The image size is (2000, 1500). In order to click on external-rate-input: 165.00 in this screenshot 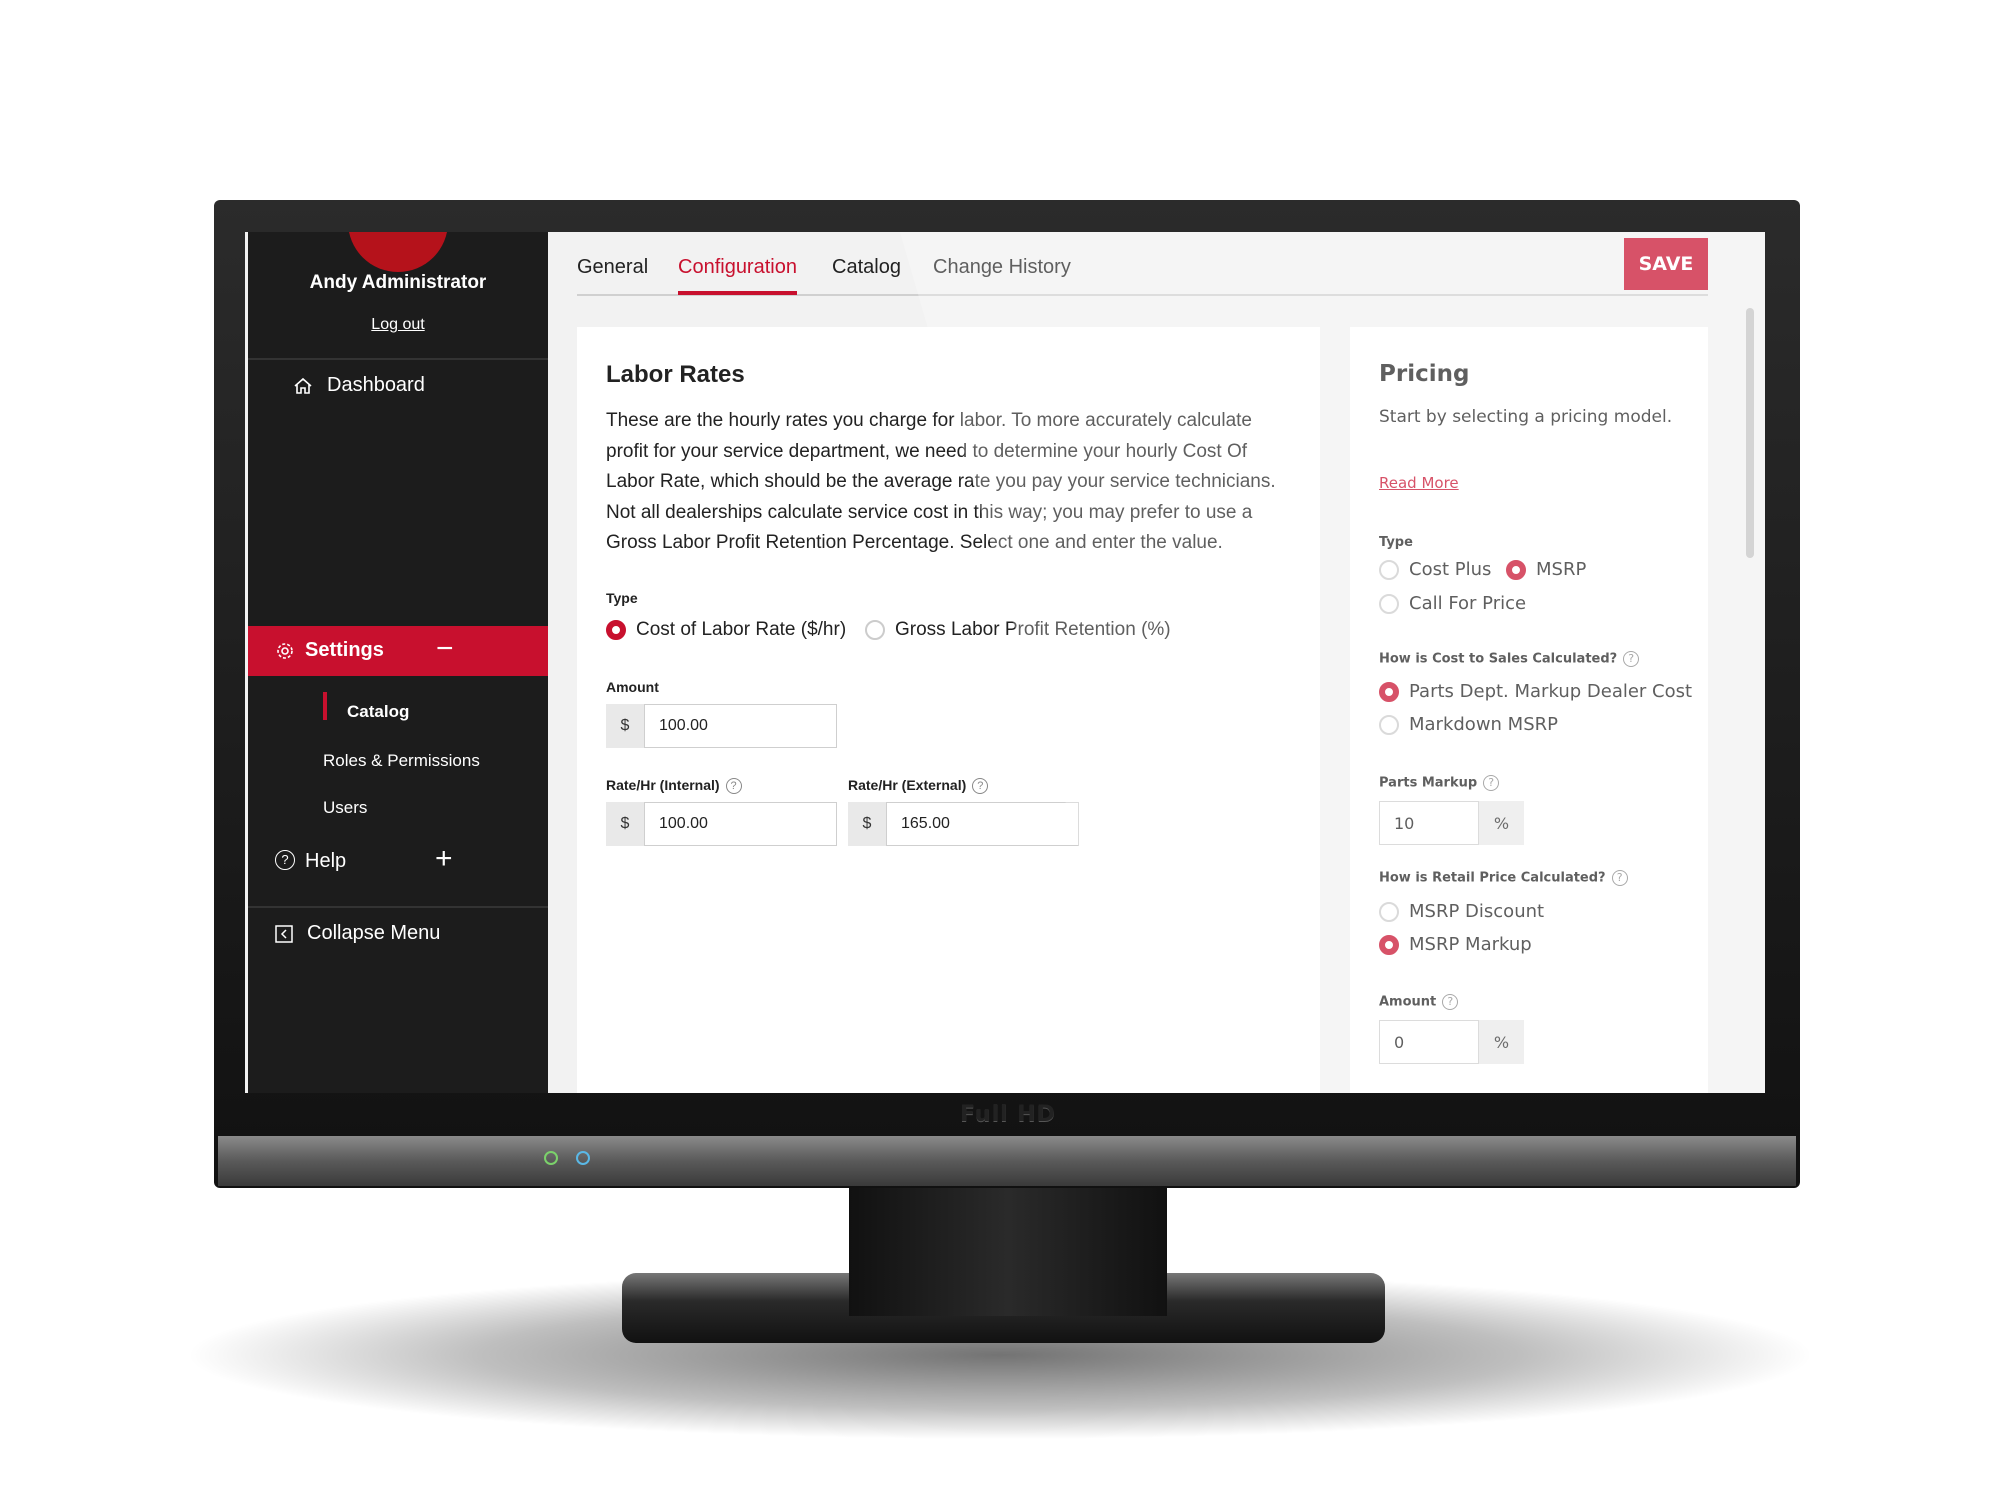, I will do `click(982, 824)`.